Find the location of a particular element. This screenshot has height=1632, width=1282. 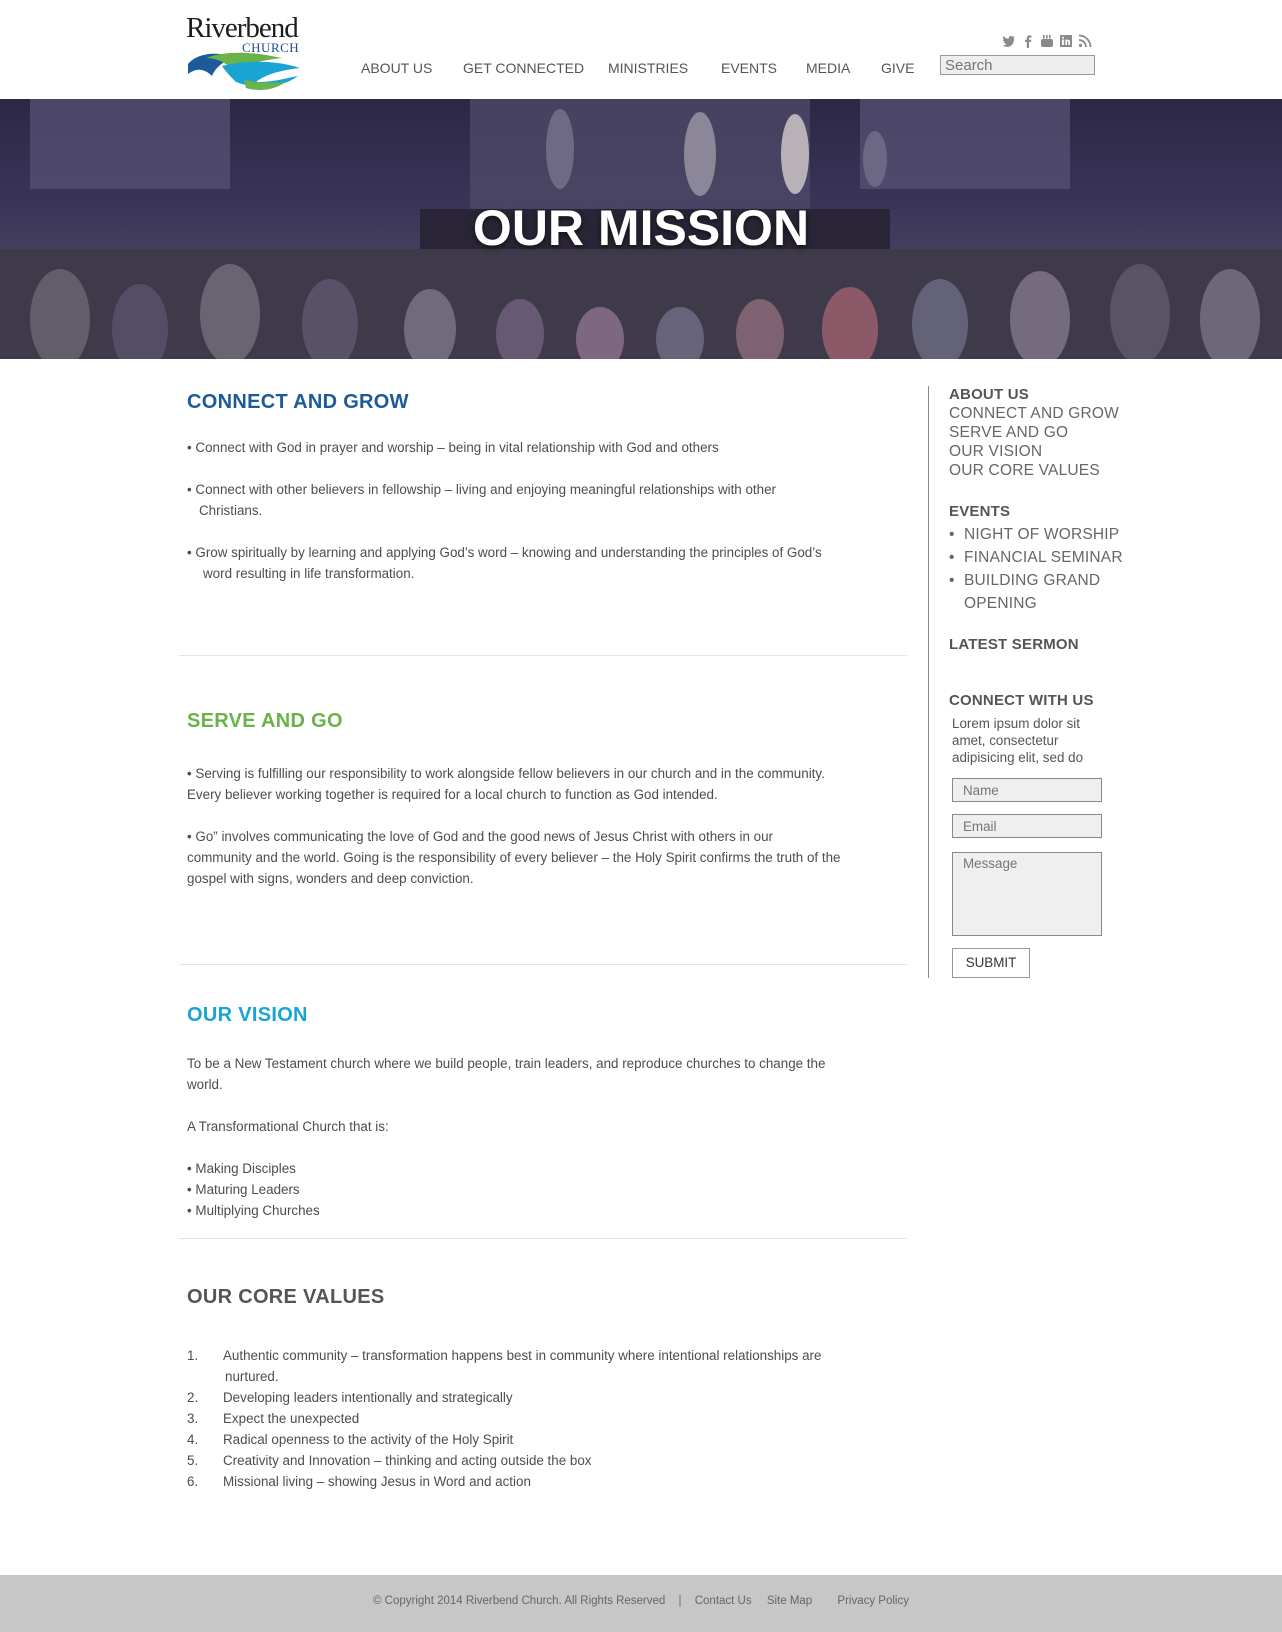

nav-media: MEDIA is located at coordinates (828, 68).